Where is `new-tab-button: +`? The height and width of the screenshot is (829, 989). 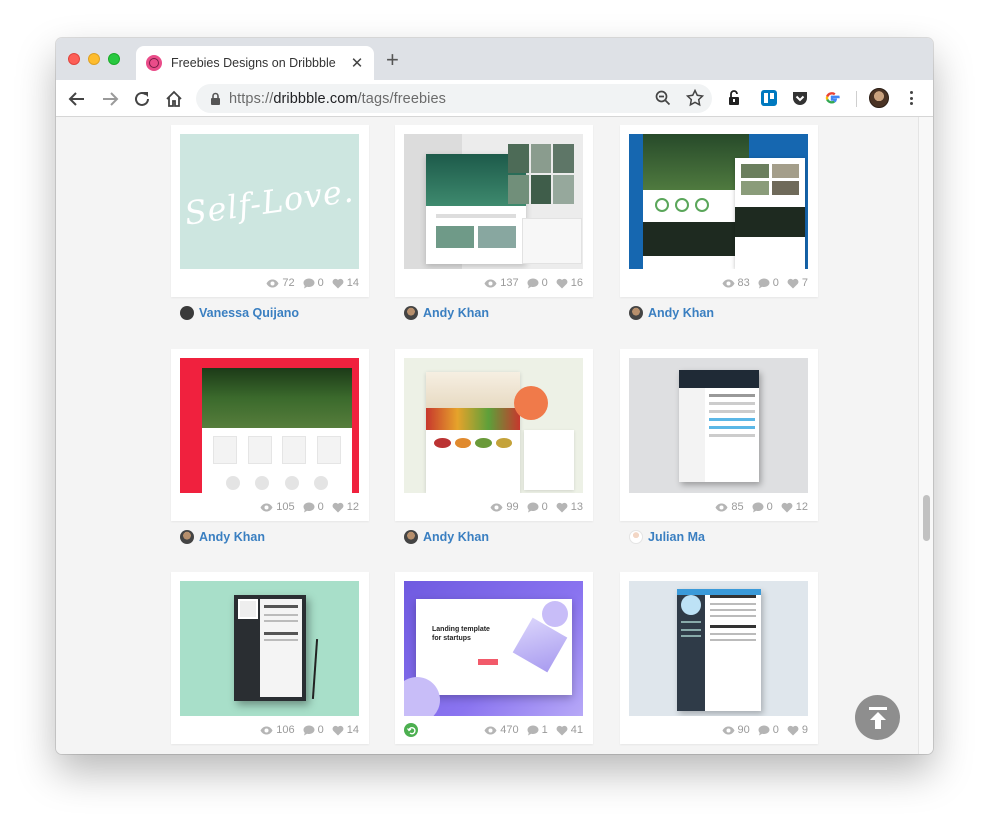
new-tab-button: + is located at coordinates (392, 60).